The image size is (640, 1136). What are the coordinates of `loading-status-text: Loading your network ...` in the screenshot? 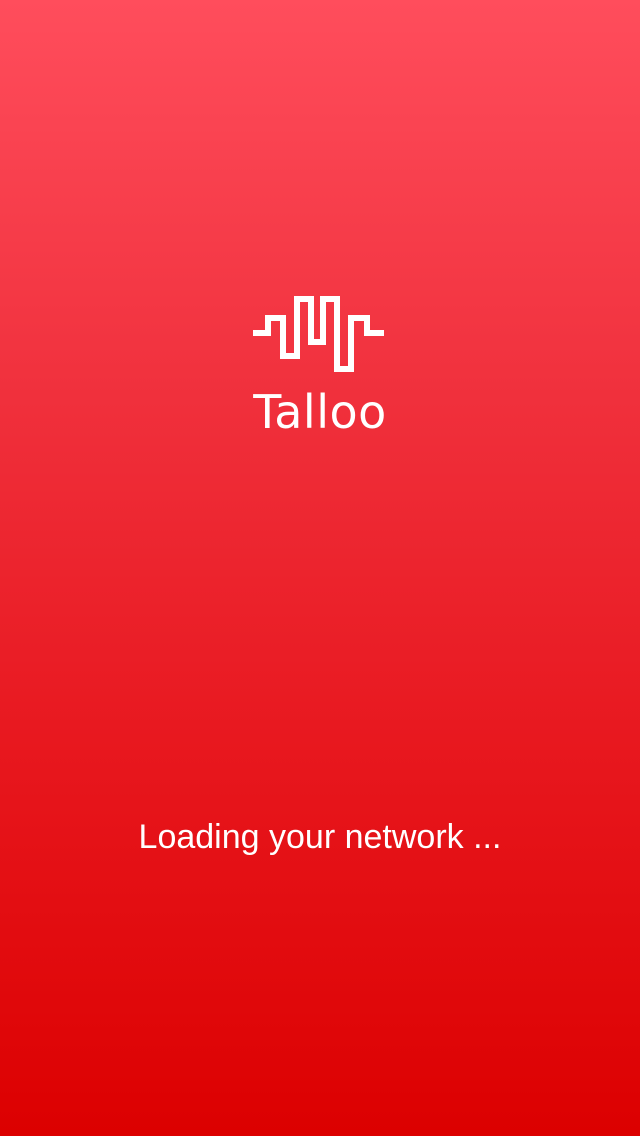 It's located at (320, 837).